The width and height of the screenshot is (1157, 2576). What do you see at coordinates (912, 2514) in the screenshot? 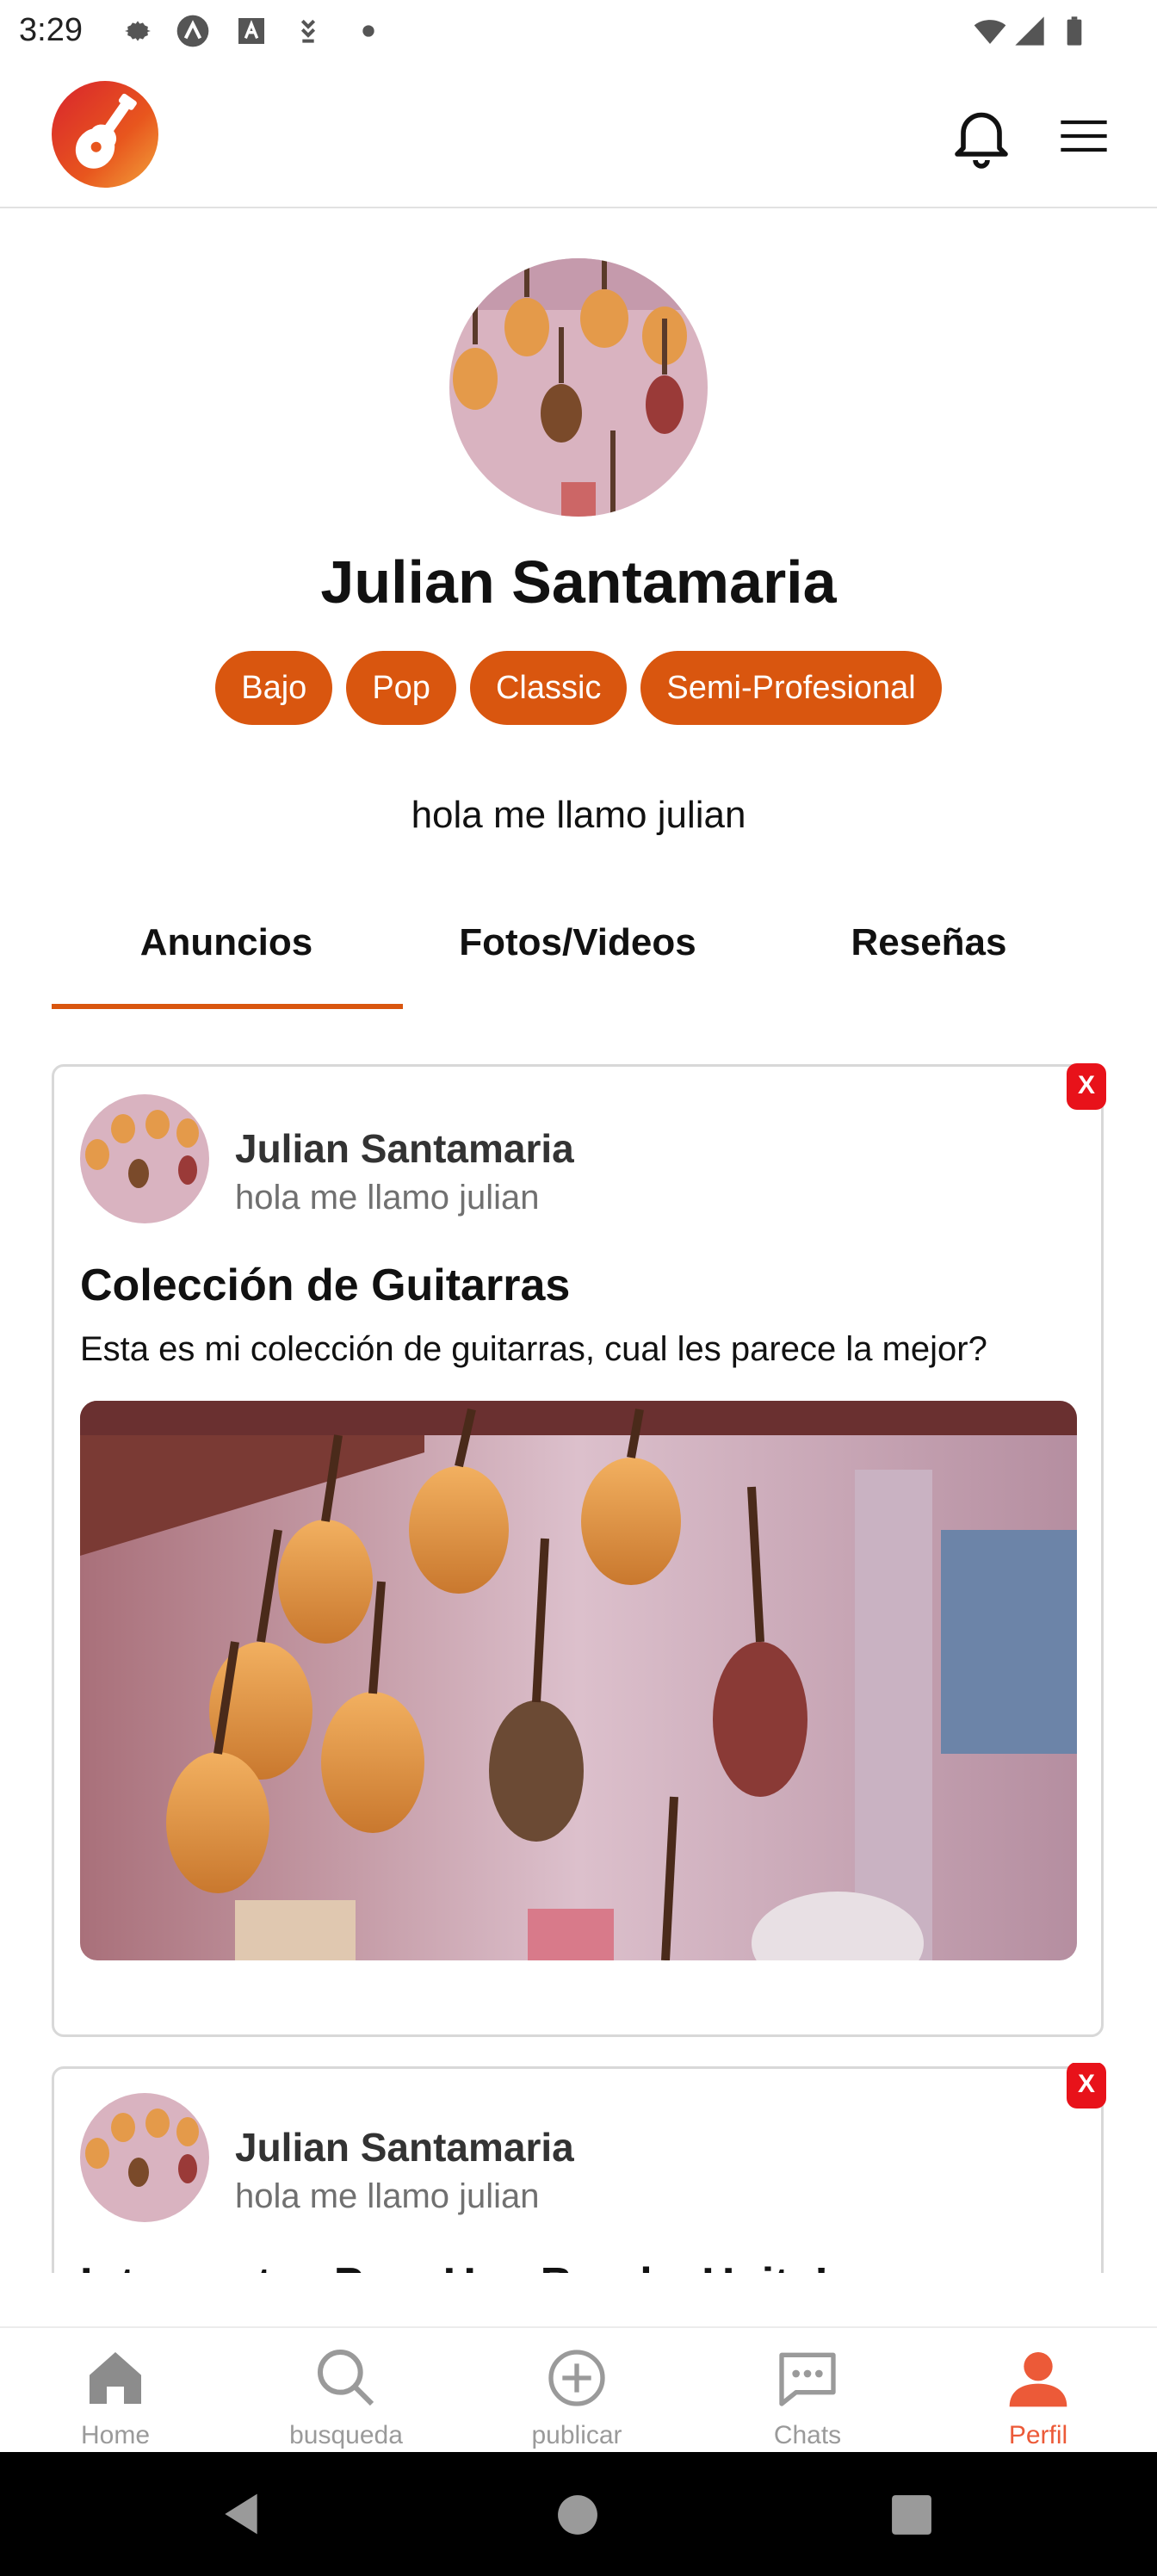
I see `recents-icon` at bounding box center [912, 2514].